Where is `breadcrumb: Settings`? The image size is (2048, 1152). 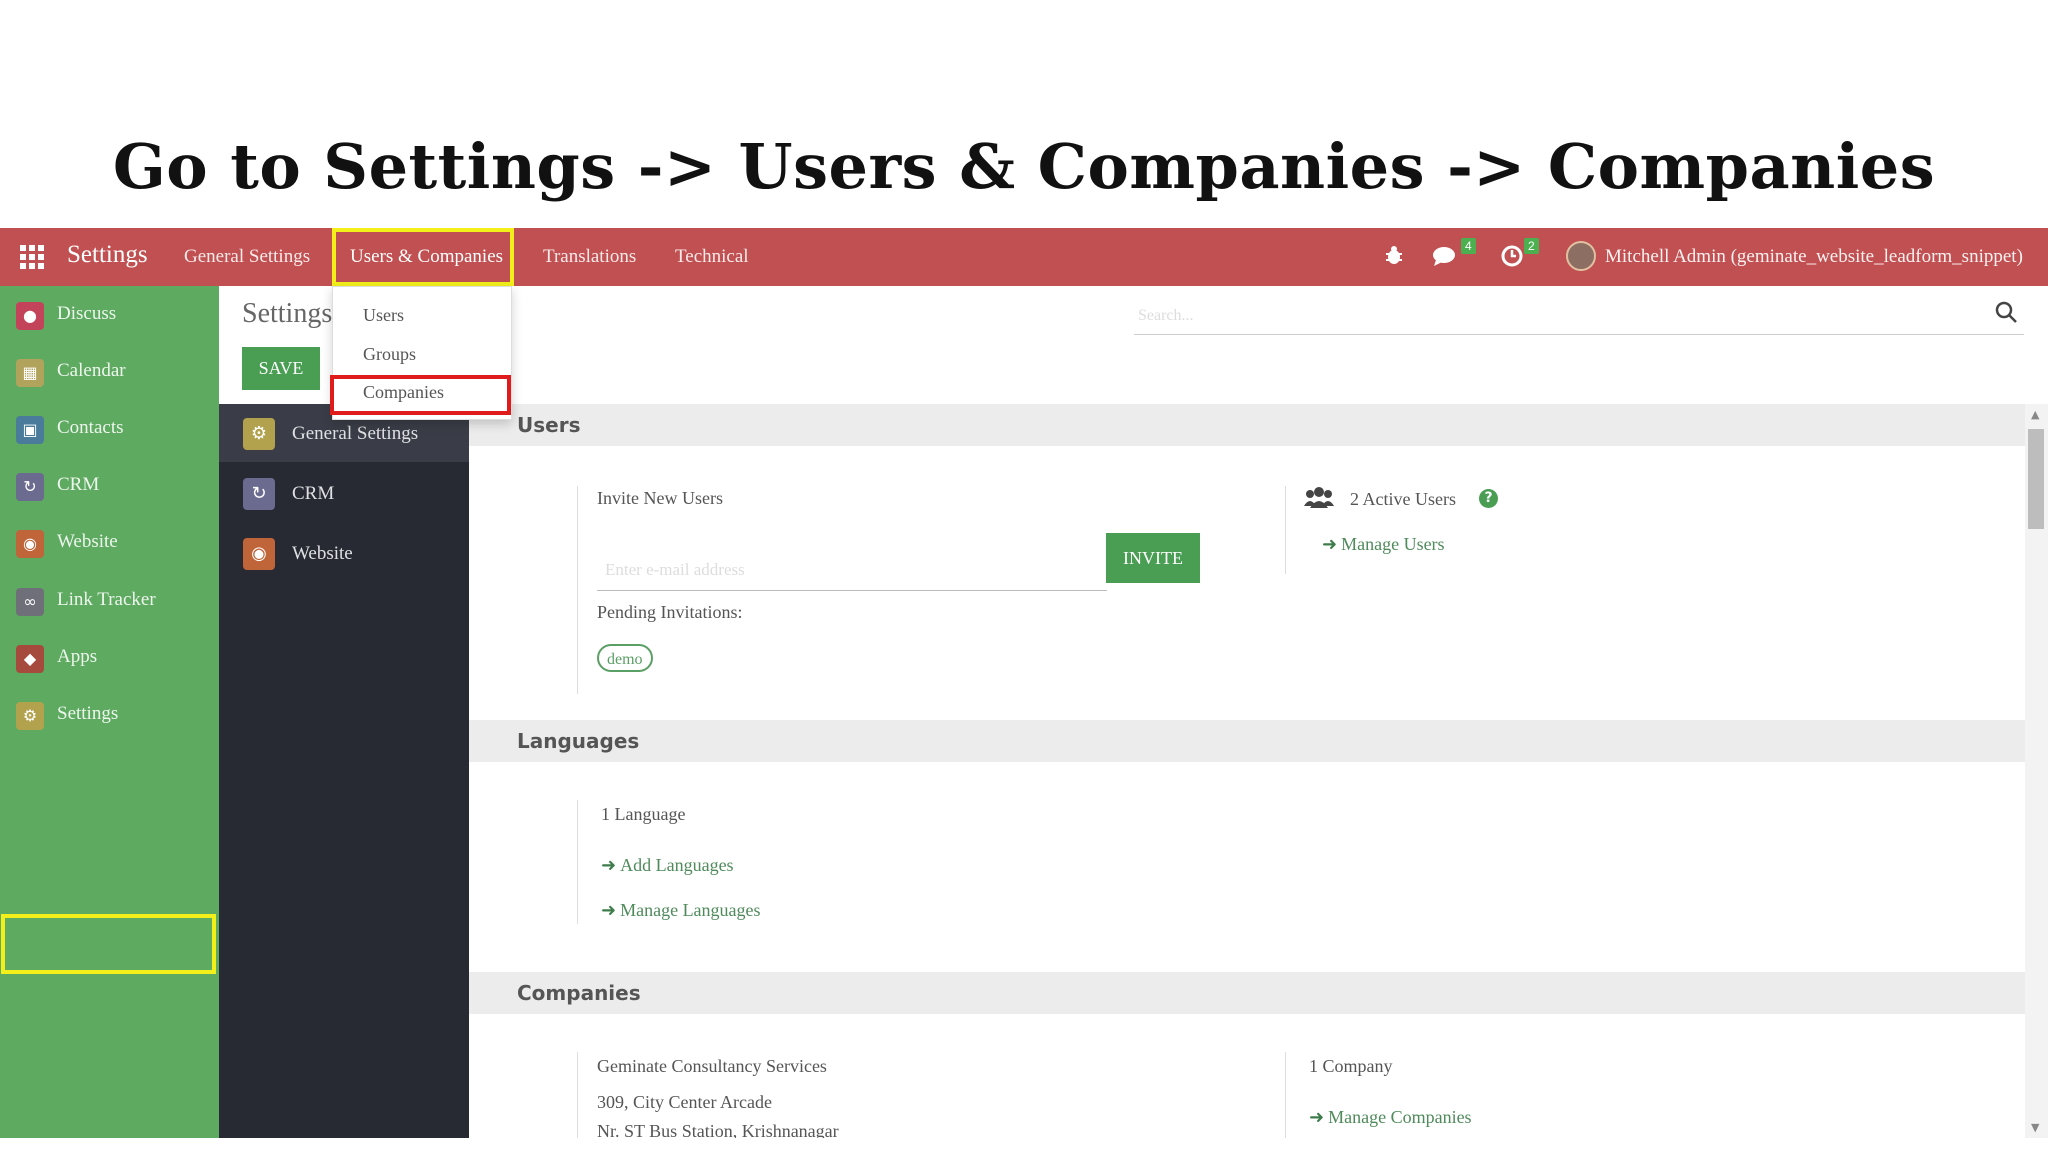 breadcrumb: Settings is located at coordinates (287, 313).